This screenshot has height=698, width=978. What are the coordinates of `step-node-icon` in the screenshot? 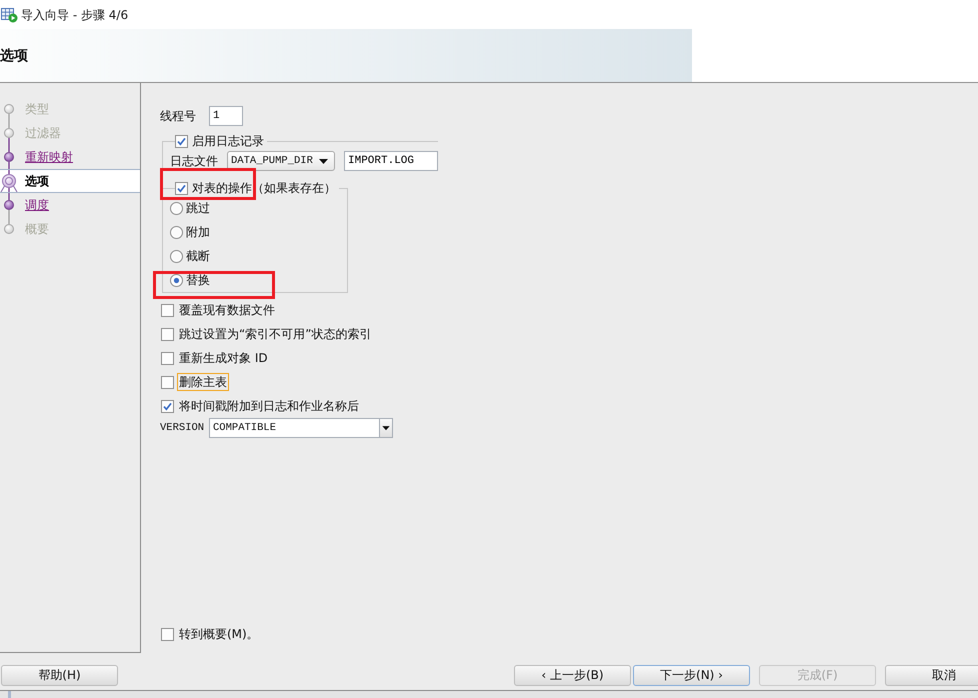 It's located at (9, 181).